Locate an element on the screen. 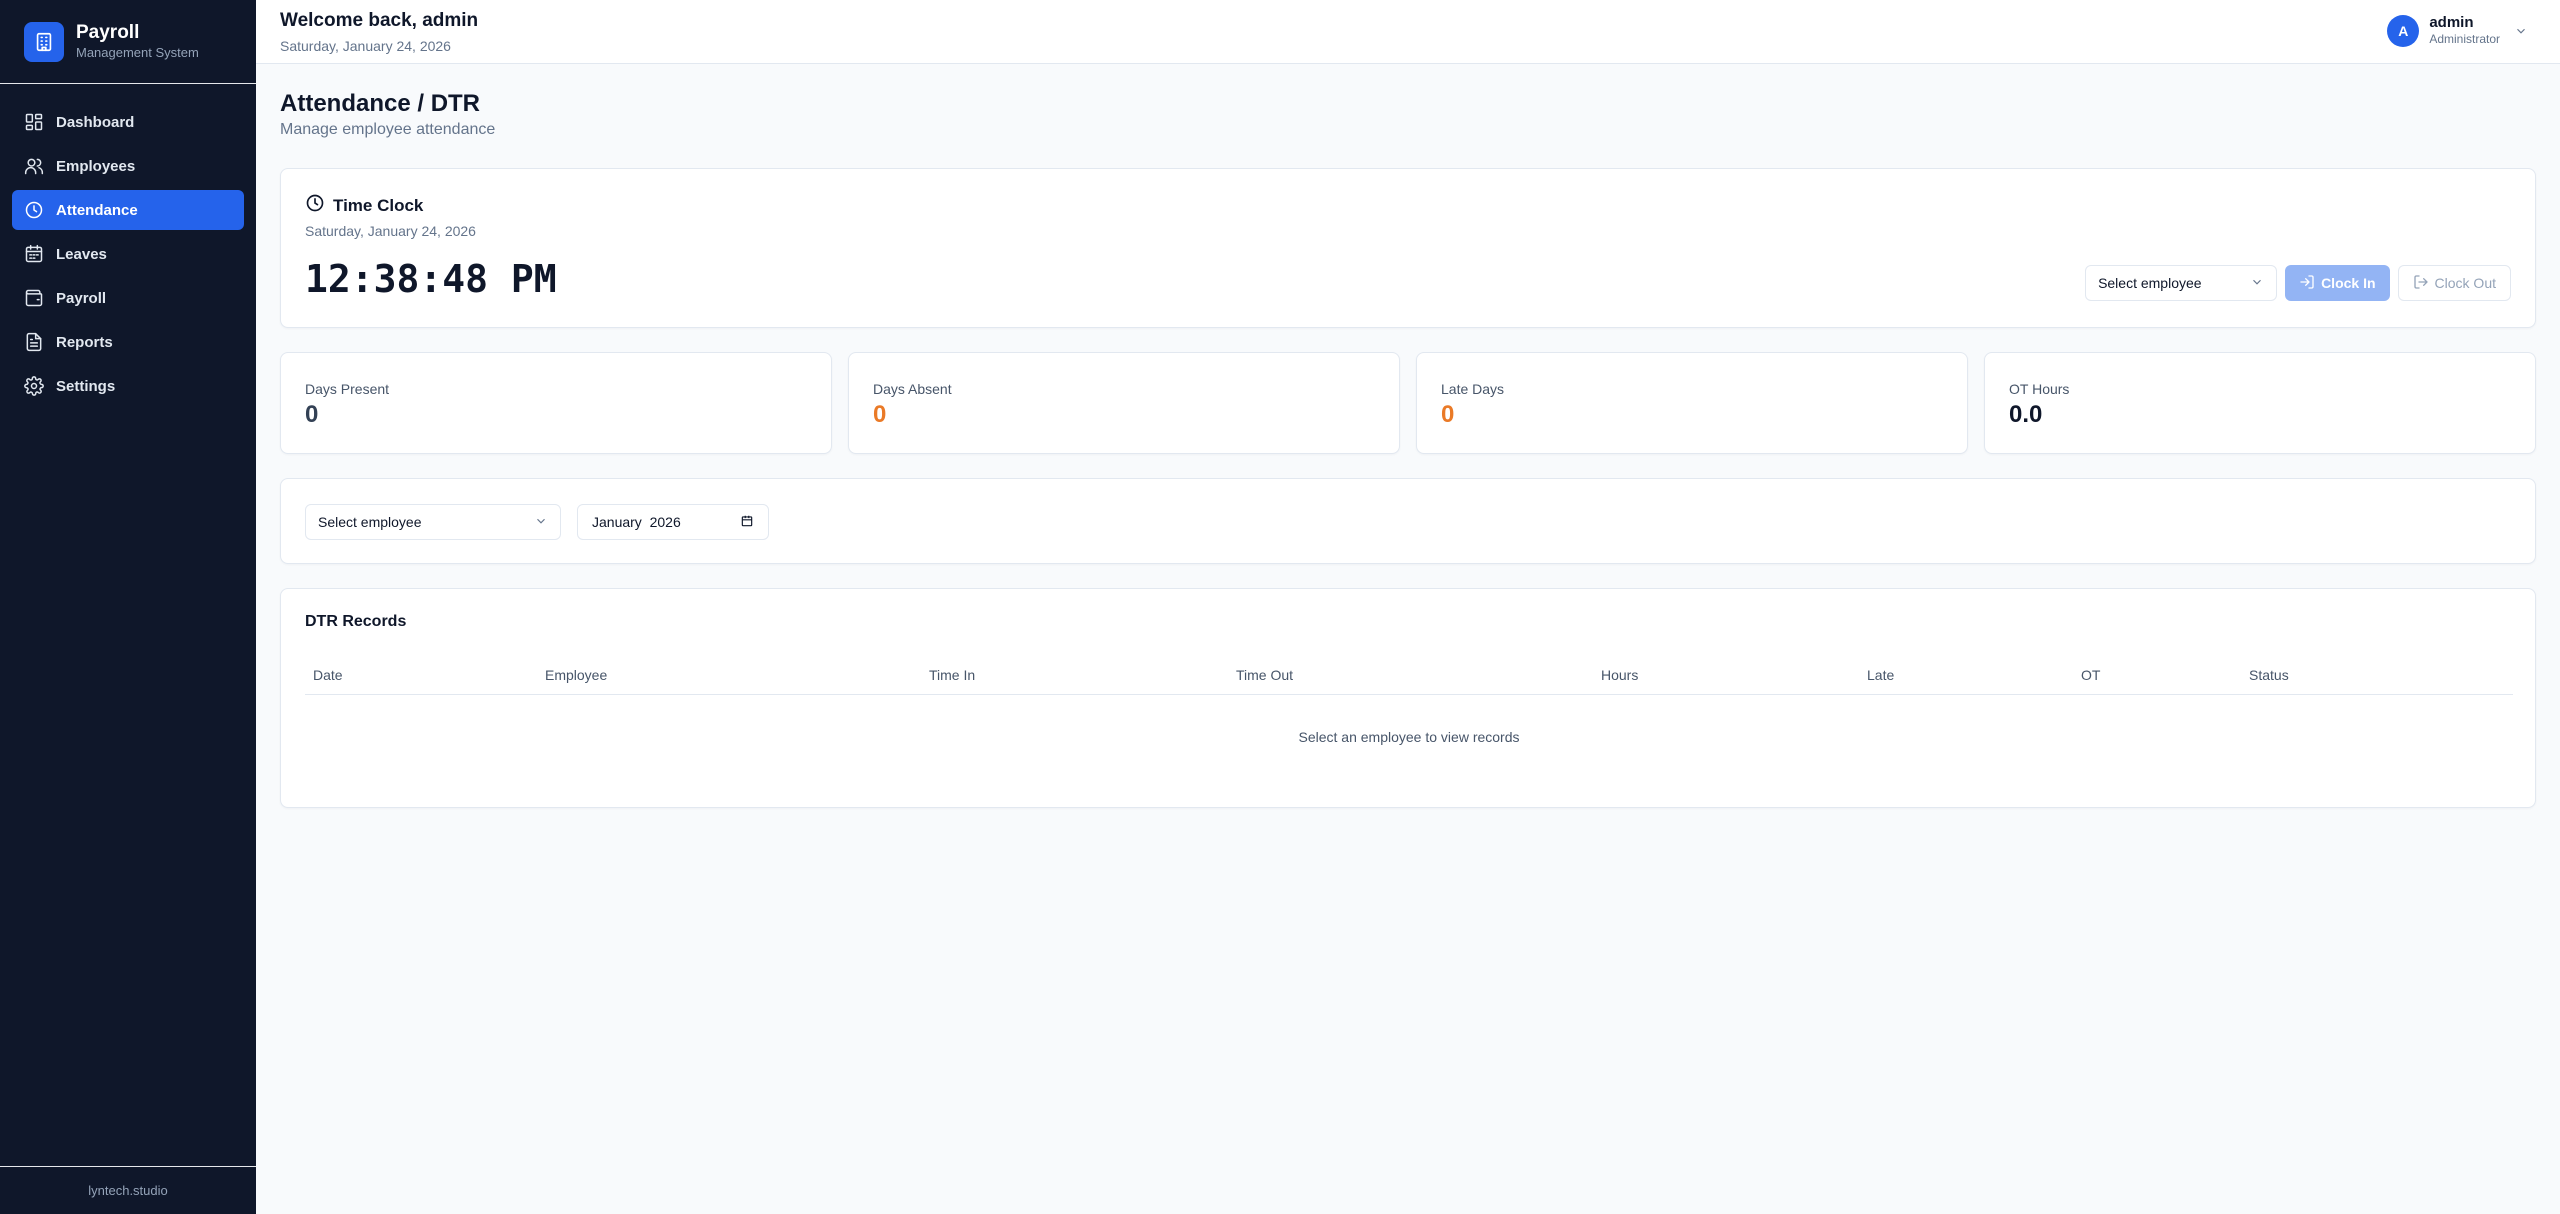 This screenshot has height=1214, width=2560. sidebar-item-label: Settings is located at coordinates (86, 386).